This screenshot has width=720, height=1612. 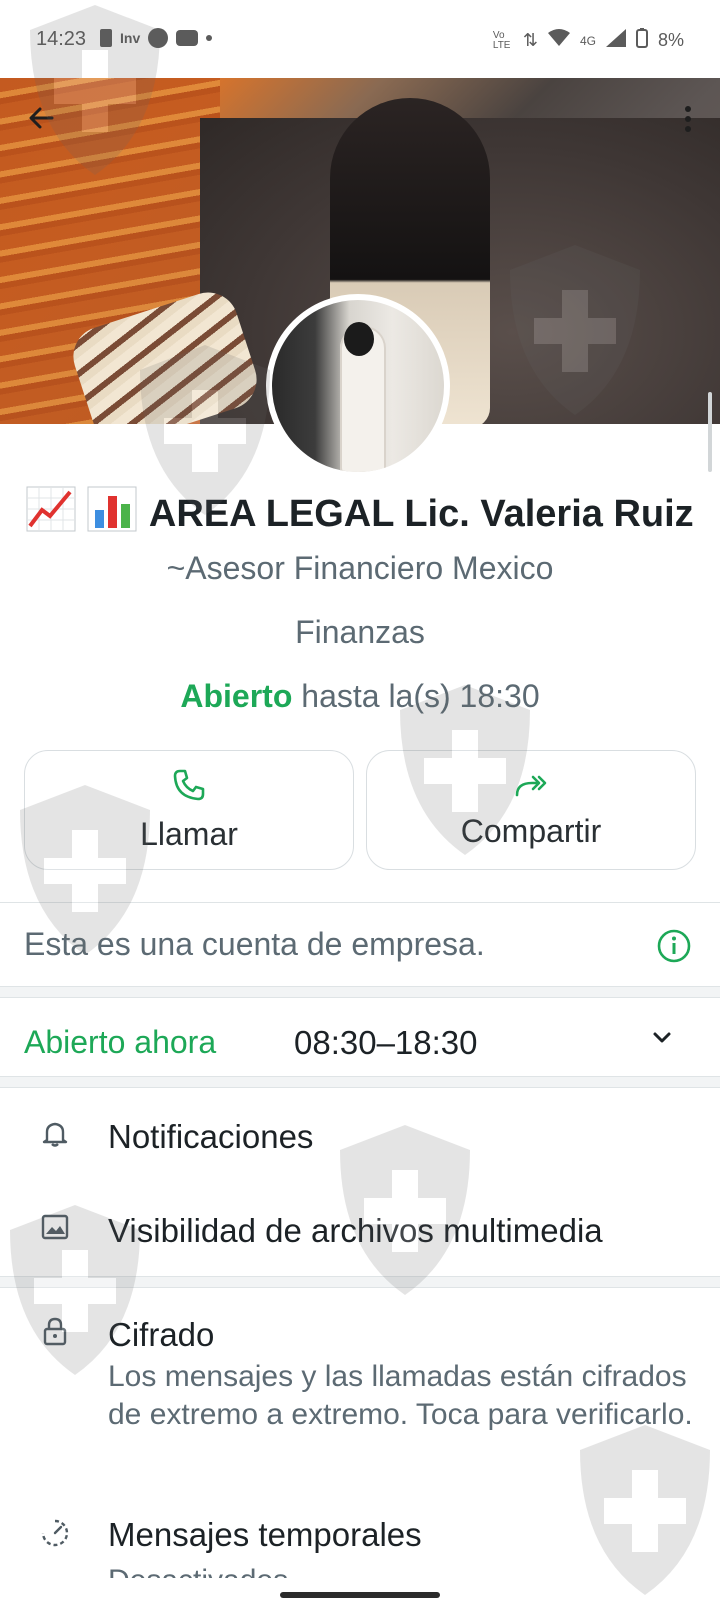 What do you see at coordinates (55, 1533) in the screenshot?
I see `timer-icon` at bounding box center [55, 1533].